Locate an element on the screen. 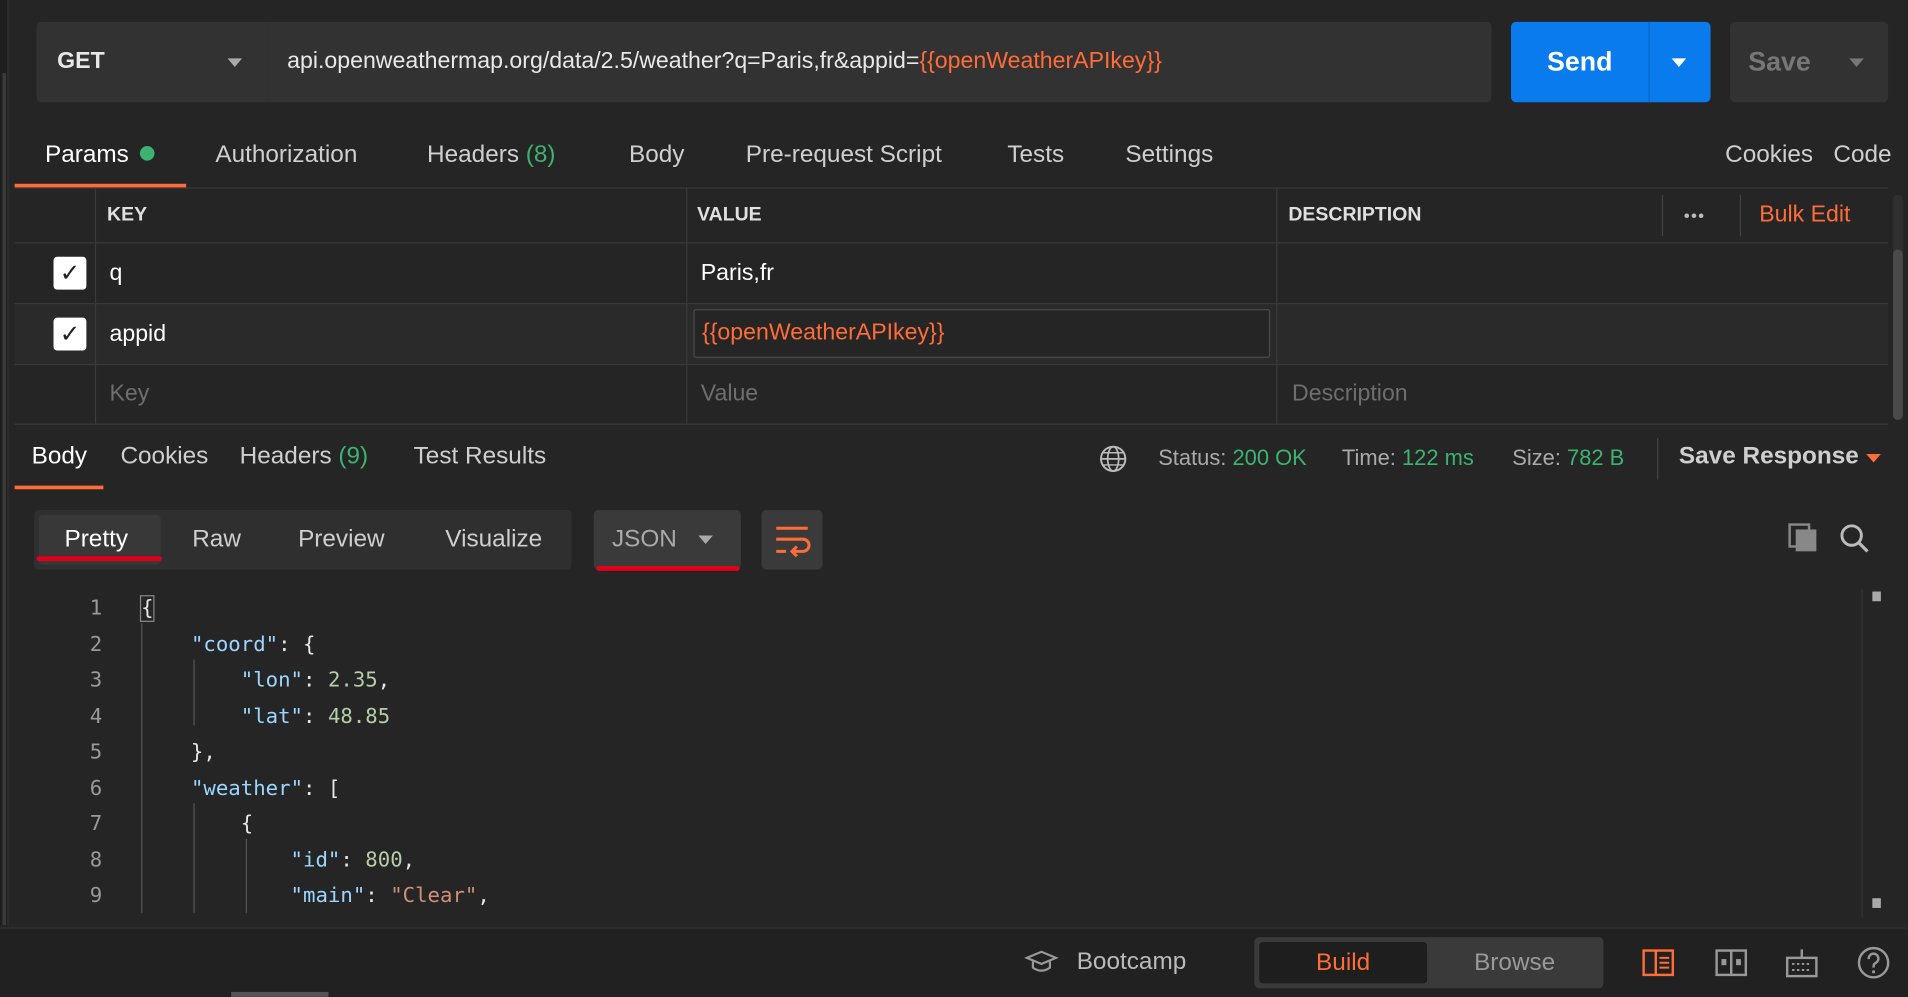 This screenshot has width=1908, height=997. status-bar: Bootcamp Build Browse is located at coordinates (954, 962).